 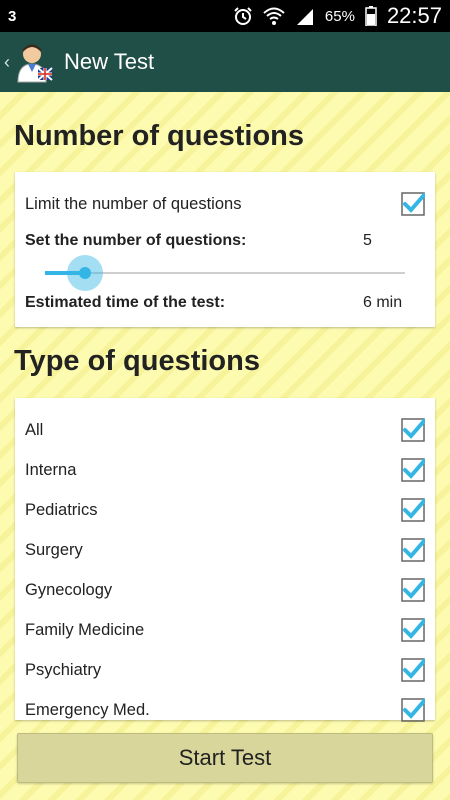 What do you see at coordinates (87, 709) in the screenshot?
I see `question-type-label: Emergency Med.` at bounding box center [87, 709].